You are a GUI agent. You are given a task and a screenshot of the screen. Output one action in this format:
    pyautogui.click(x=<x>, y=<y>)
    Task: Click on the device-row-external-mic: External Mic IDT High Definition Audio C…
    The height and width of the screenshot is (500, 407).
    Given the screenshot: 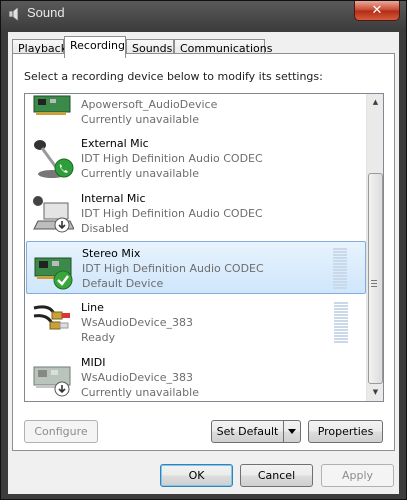 What is the action you would take?
    pyautogui.click(x=196, y=158)
    